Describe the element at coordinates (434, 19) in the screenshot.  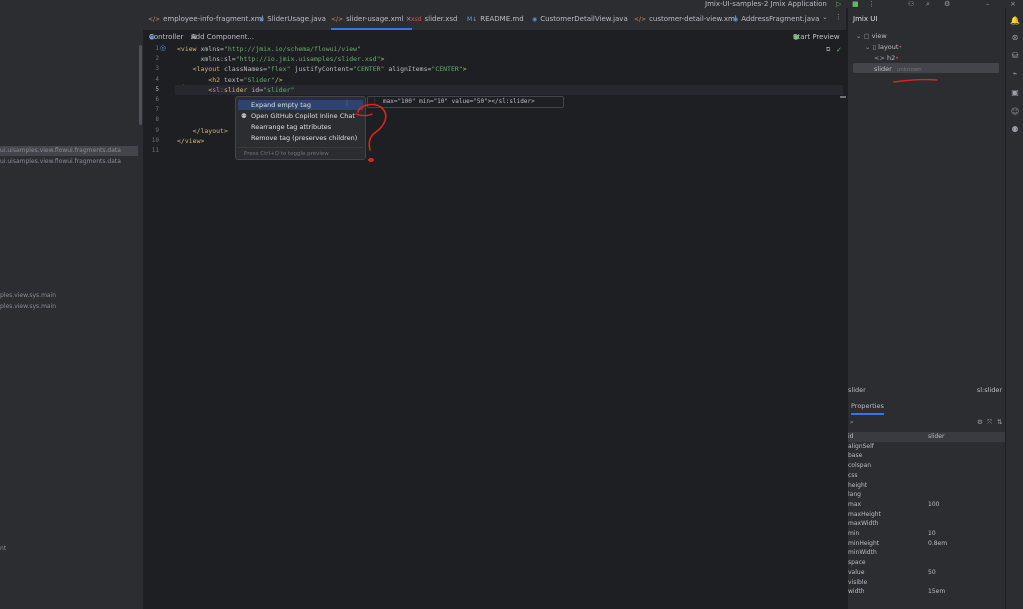
I see `tab-slider-xsd: xsd slider.xsd` at that location.